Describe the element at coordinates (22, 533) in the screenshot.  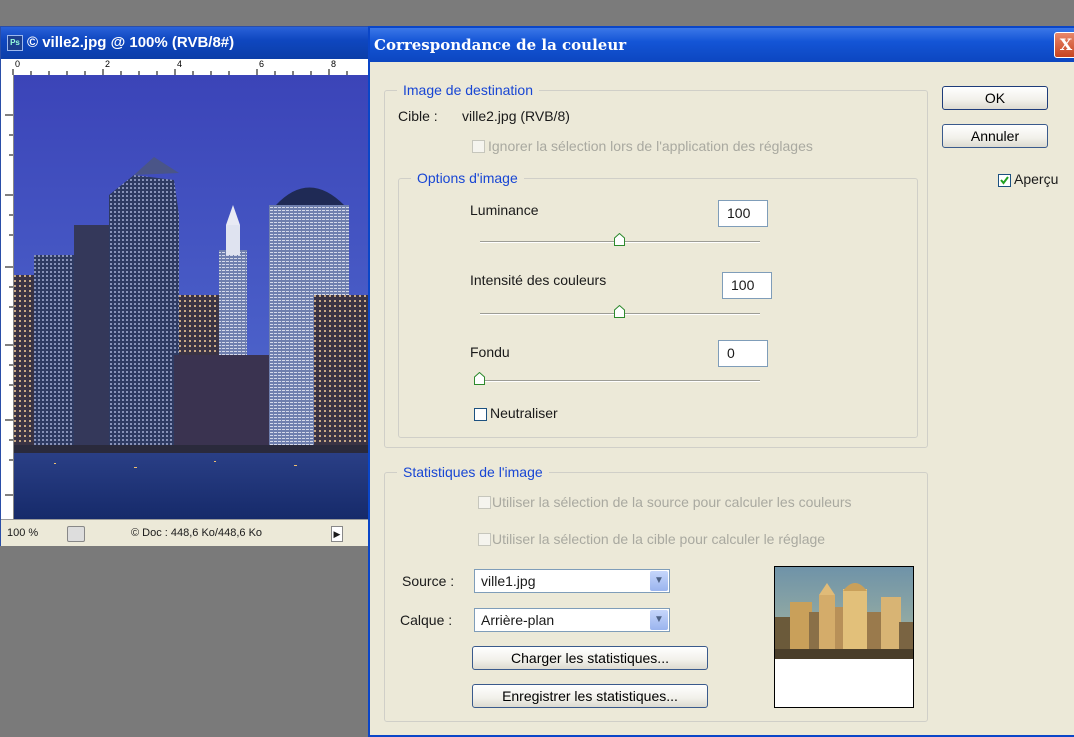
I see `zoom-level: 100 %` at that location.